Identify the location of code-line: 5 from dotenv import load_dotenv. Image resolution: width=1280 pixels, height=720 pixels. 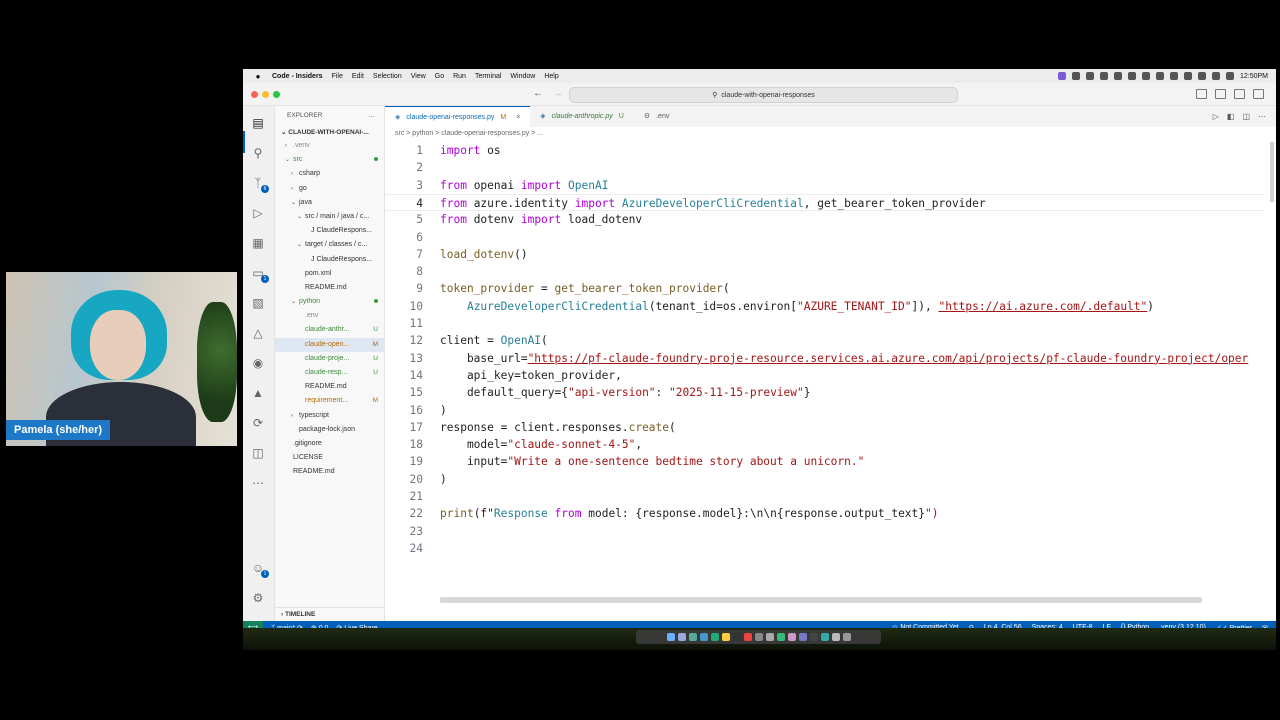
(825, 219).